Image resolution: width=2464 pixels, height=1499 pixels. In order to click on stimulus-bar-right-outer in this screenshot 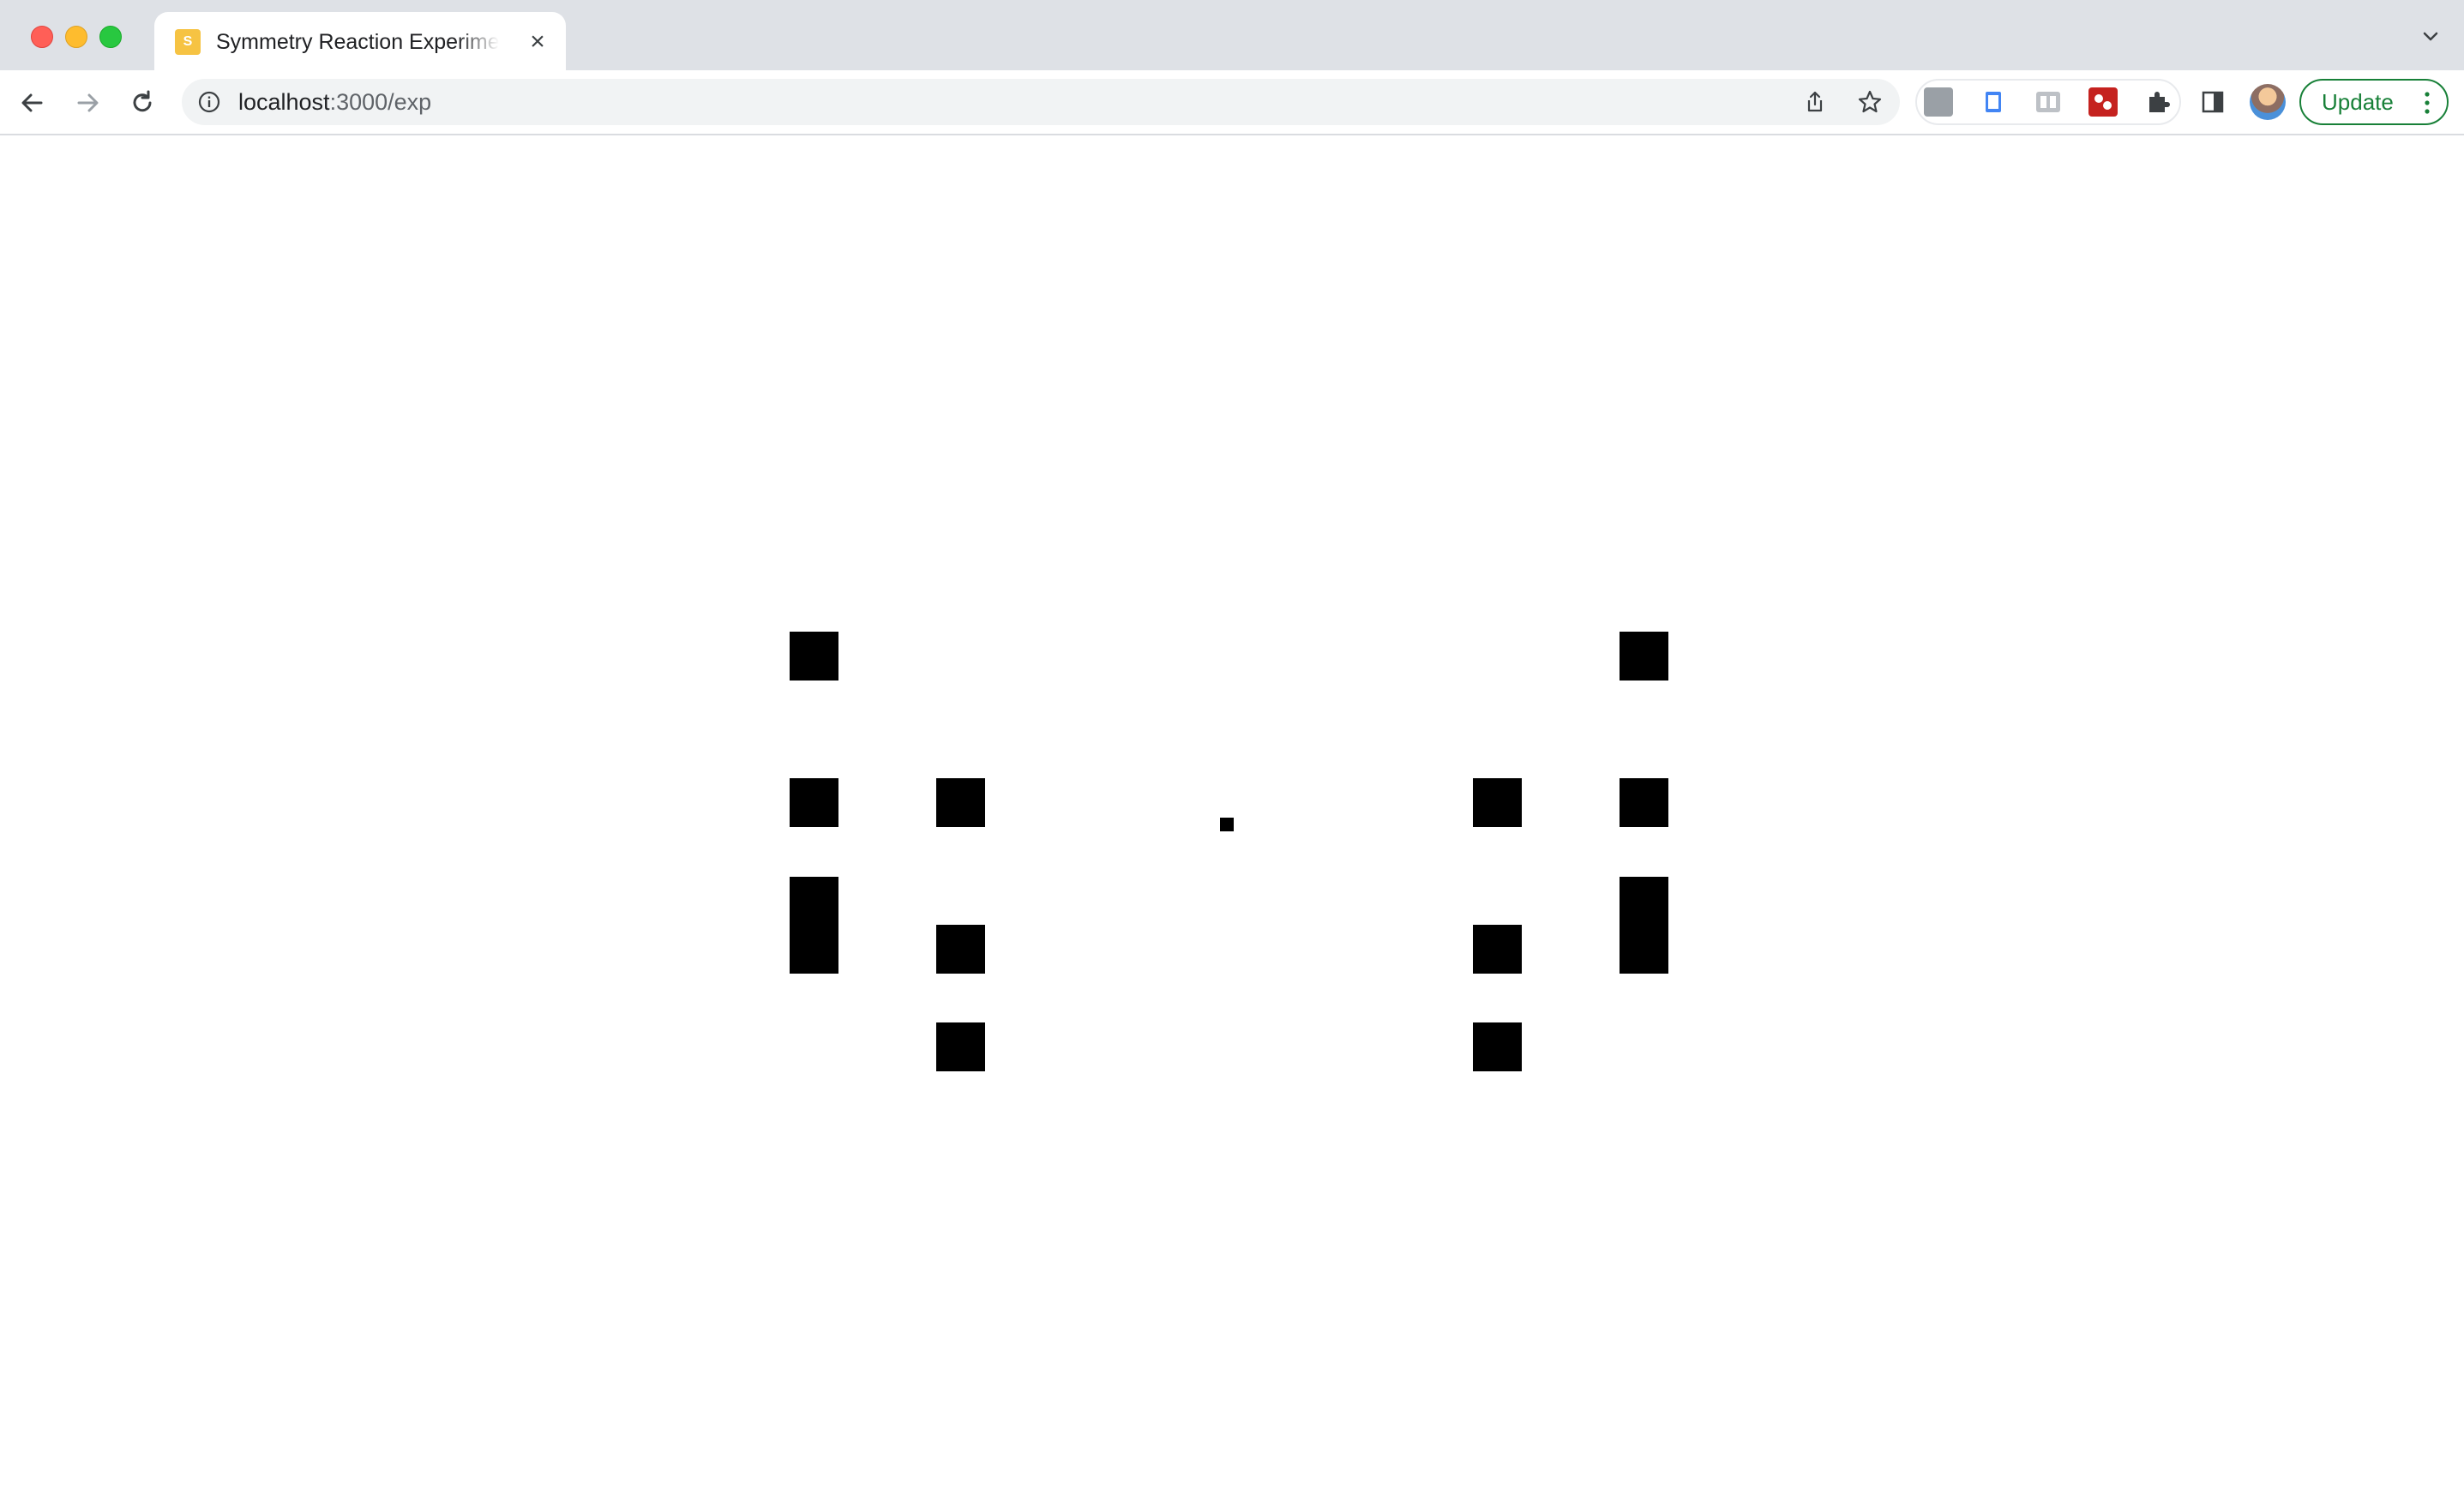, I will do `click(1644, 925)`.